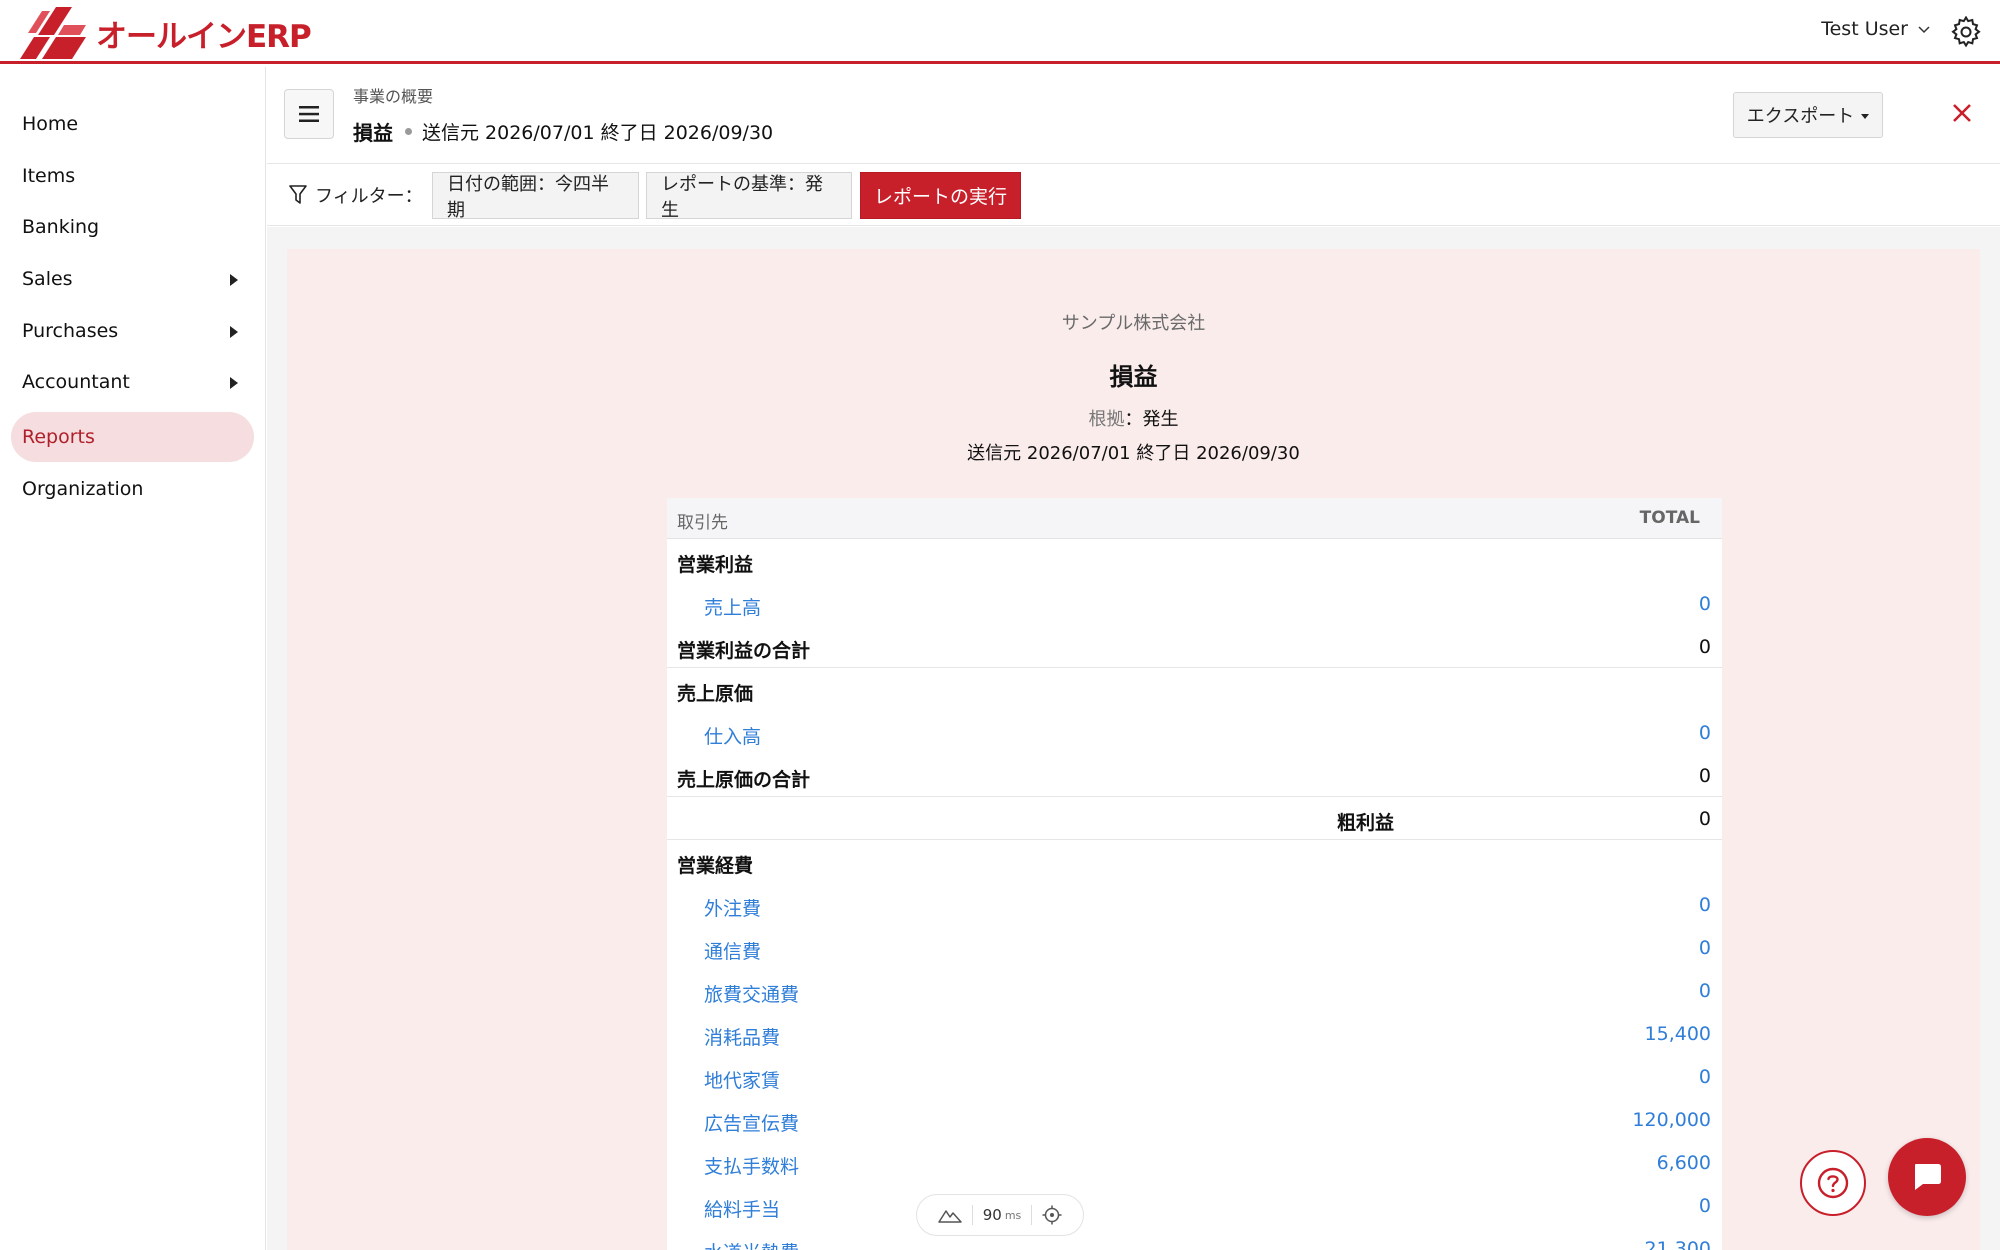 This screenshot has width=2000, height=1250. What do you see at coordinates (1864, 29) in the screenshot?
I see `user-name: Test User` at bounding box center [1864, 29].